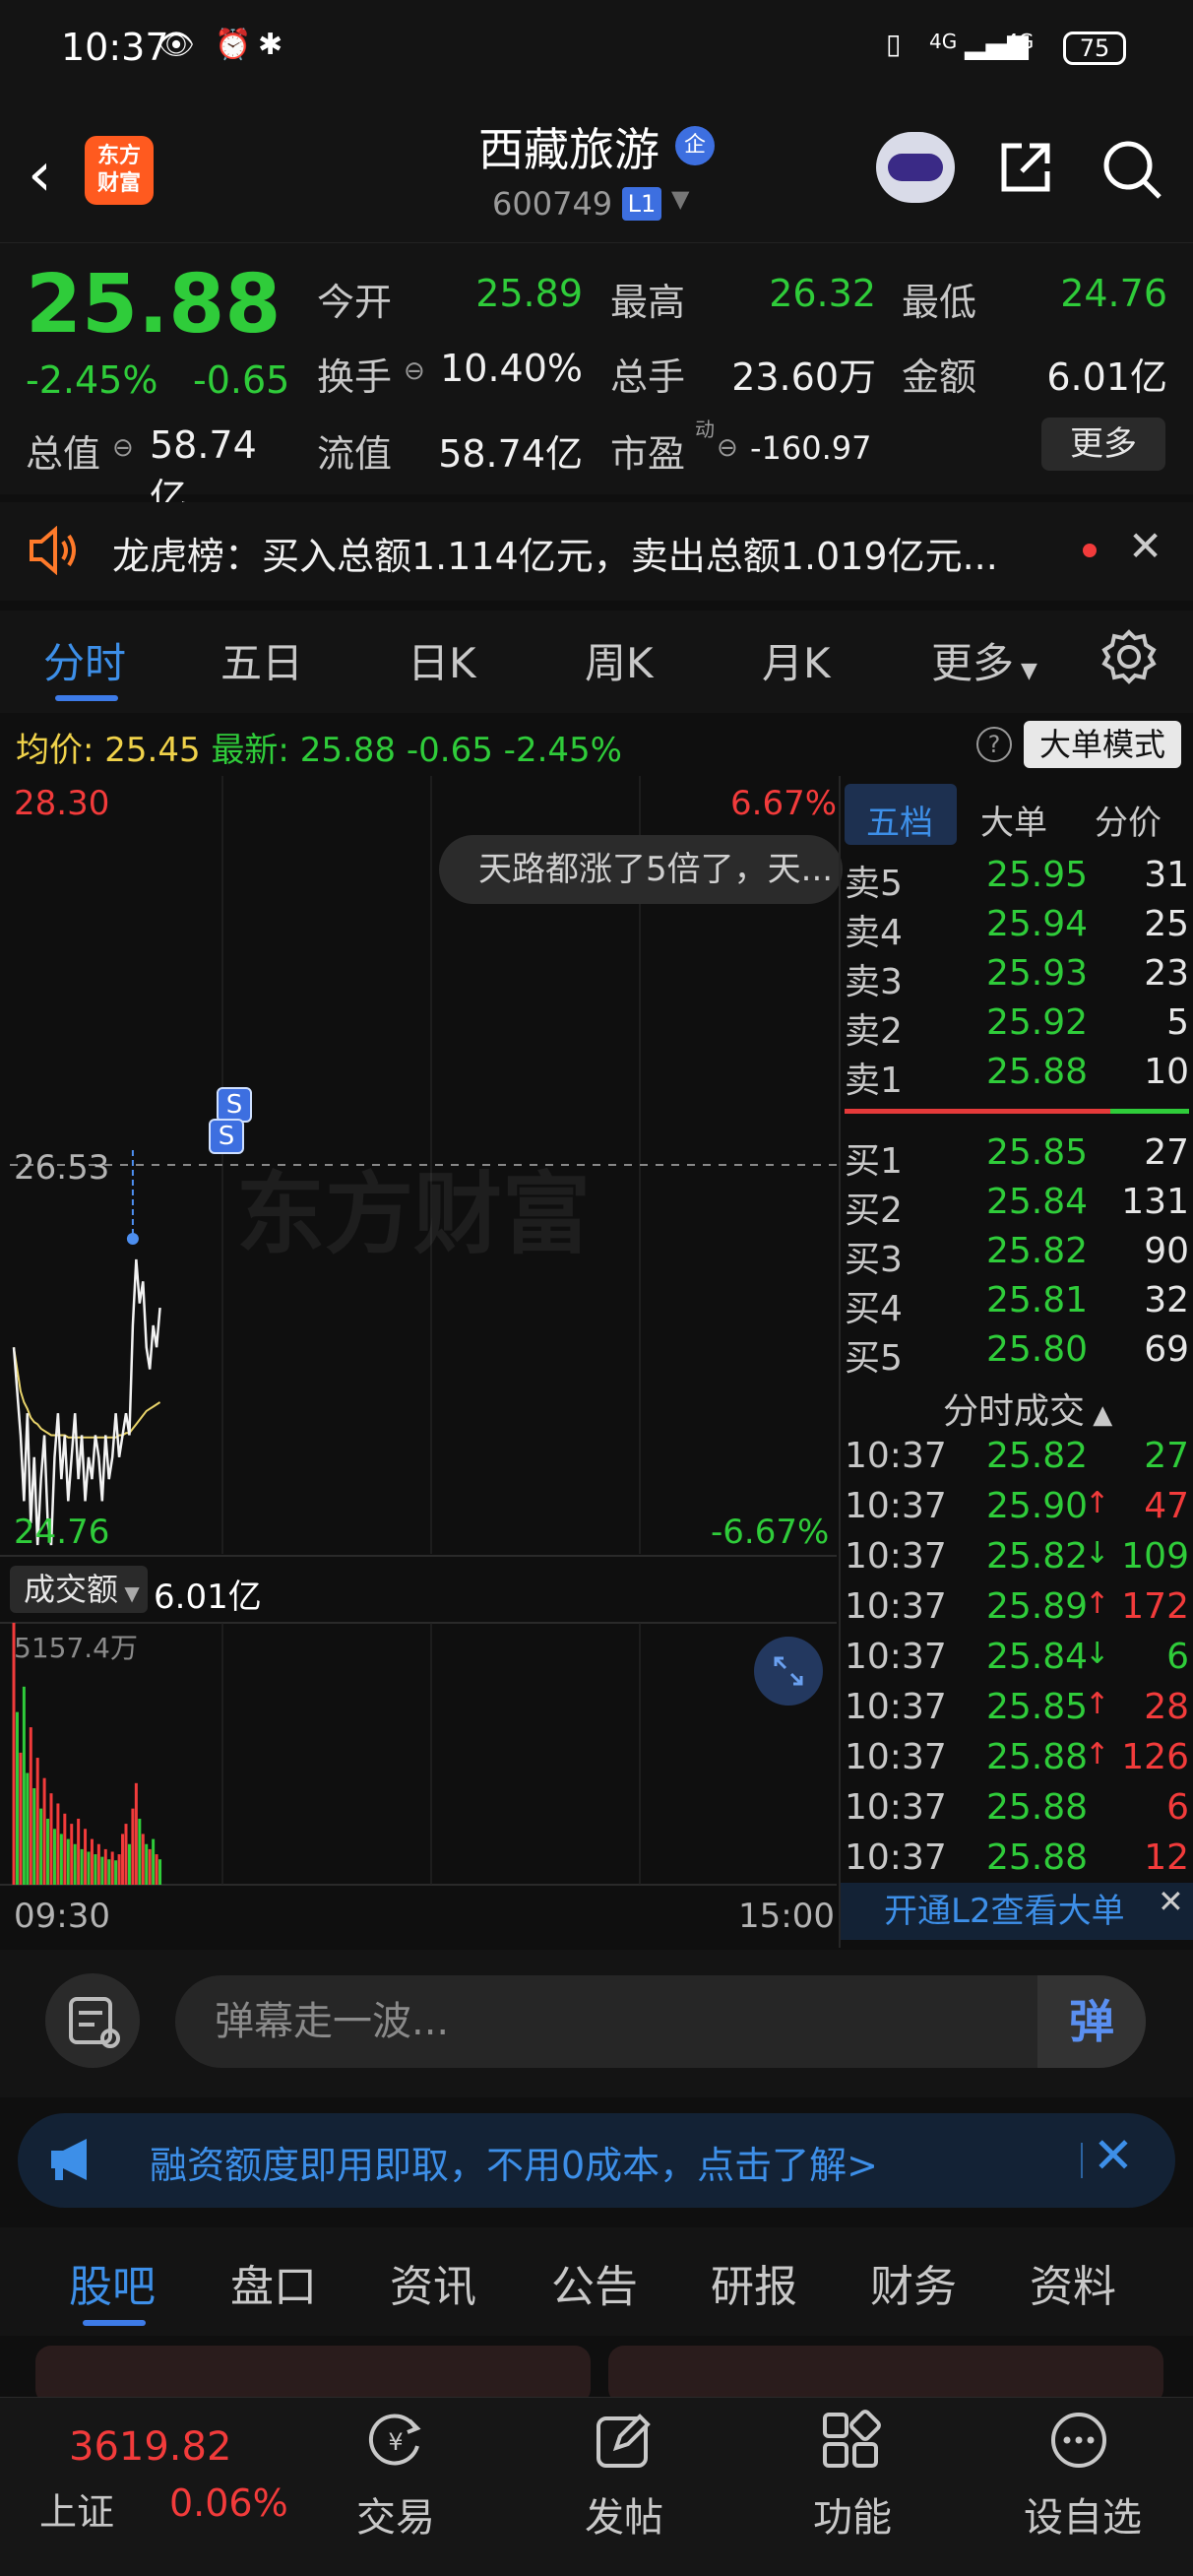  What do you see at coordinates (1017, 977) in the screenshot?
I see `ask-row: 卖3 25.93 23` at bounding box center [1017, 977].